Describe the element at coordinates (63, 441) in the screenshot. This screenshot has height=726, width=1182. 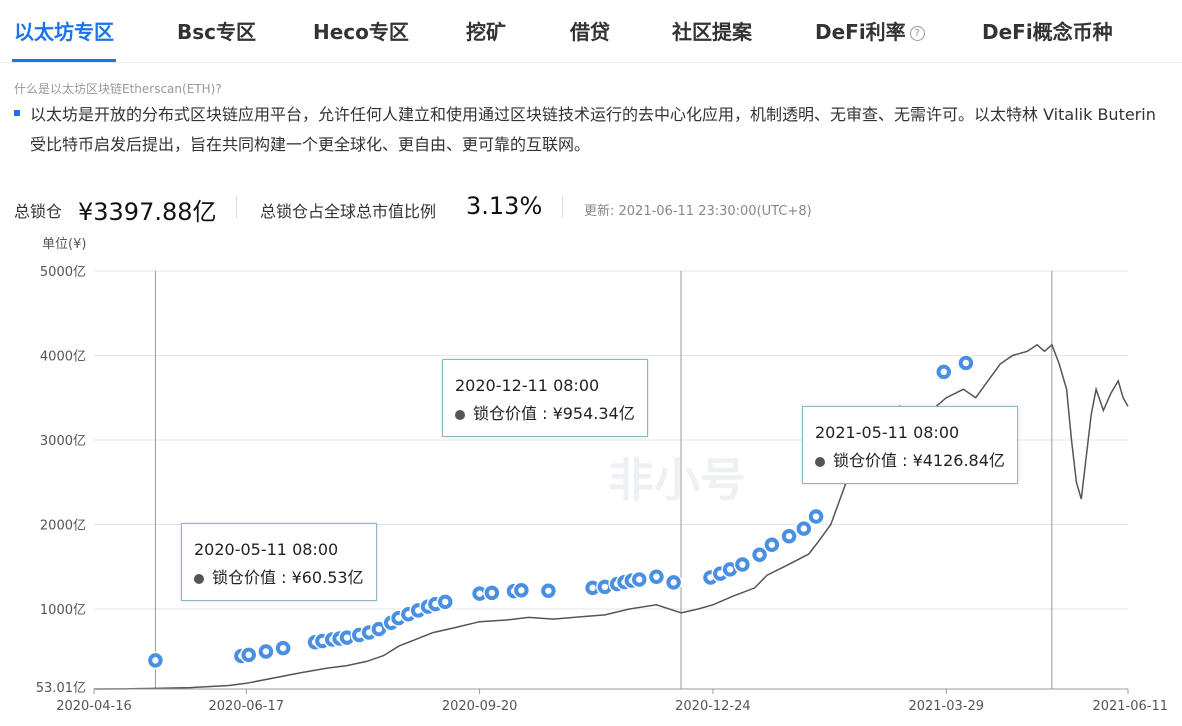
I see `y-tick-label: 3000亿` at that location.